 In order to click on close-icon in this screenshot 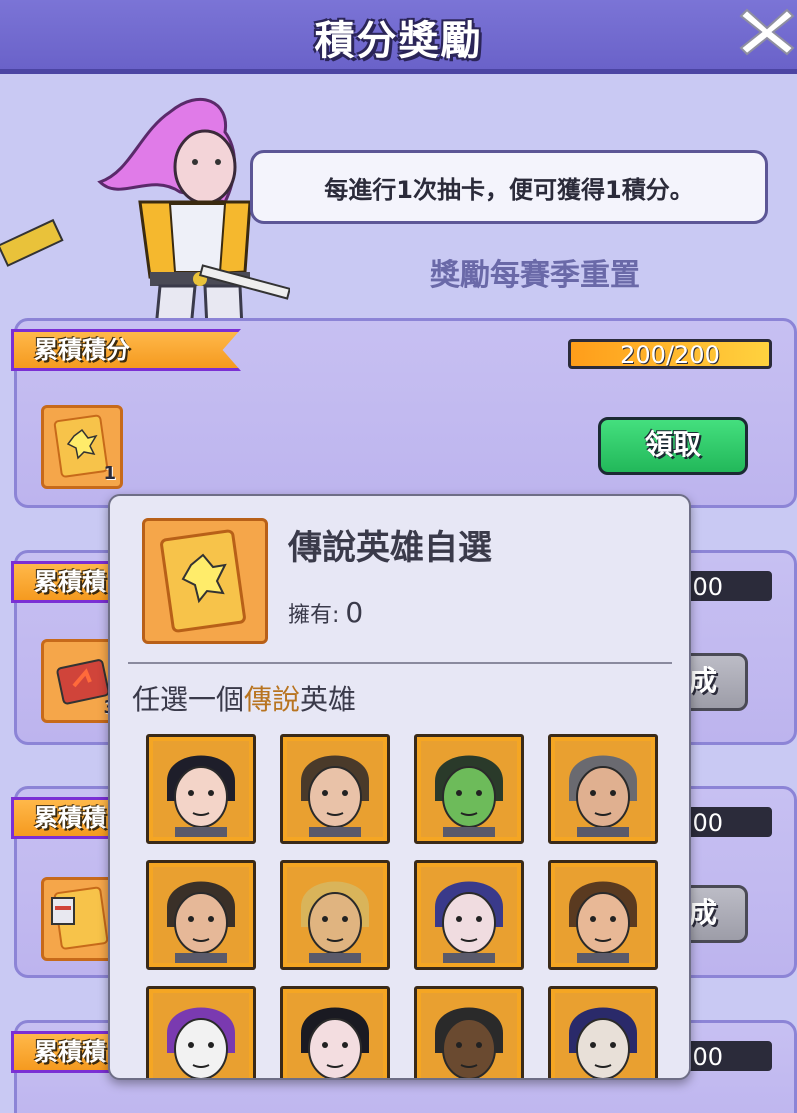, I will do `click(767, 32)`.